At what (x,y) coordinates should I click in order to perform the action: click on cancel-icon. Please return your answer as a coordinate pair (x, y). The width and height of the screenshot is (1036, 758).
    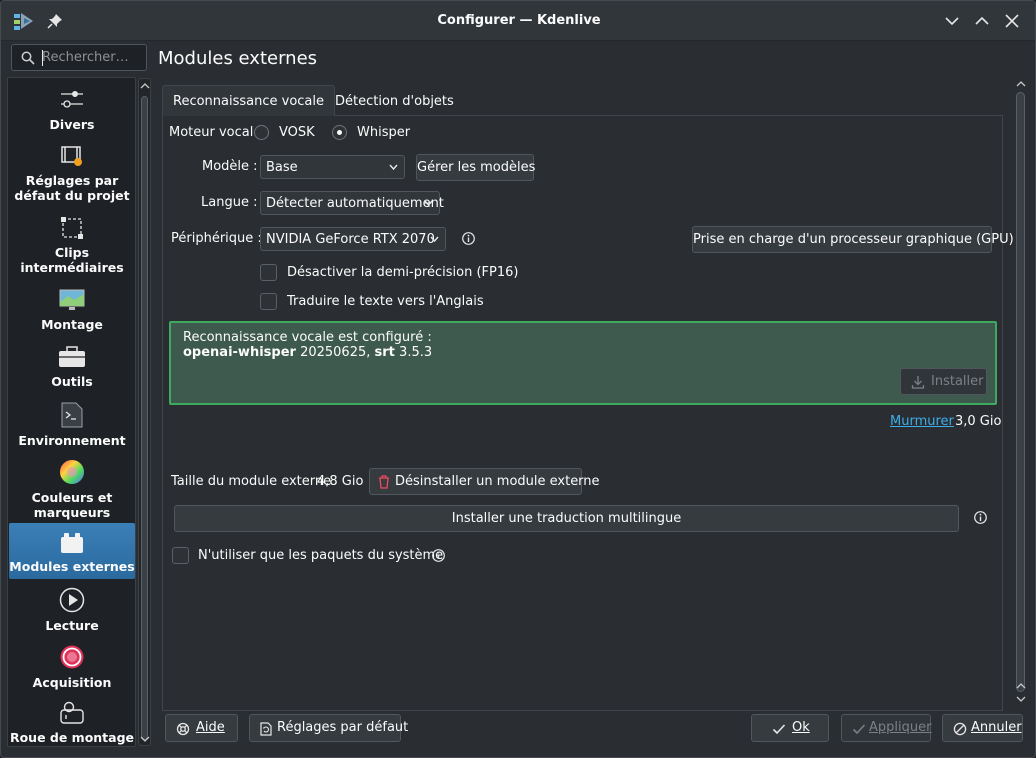
    Looking at the image, I should click on (960, 729).